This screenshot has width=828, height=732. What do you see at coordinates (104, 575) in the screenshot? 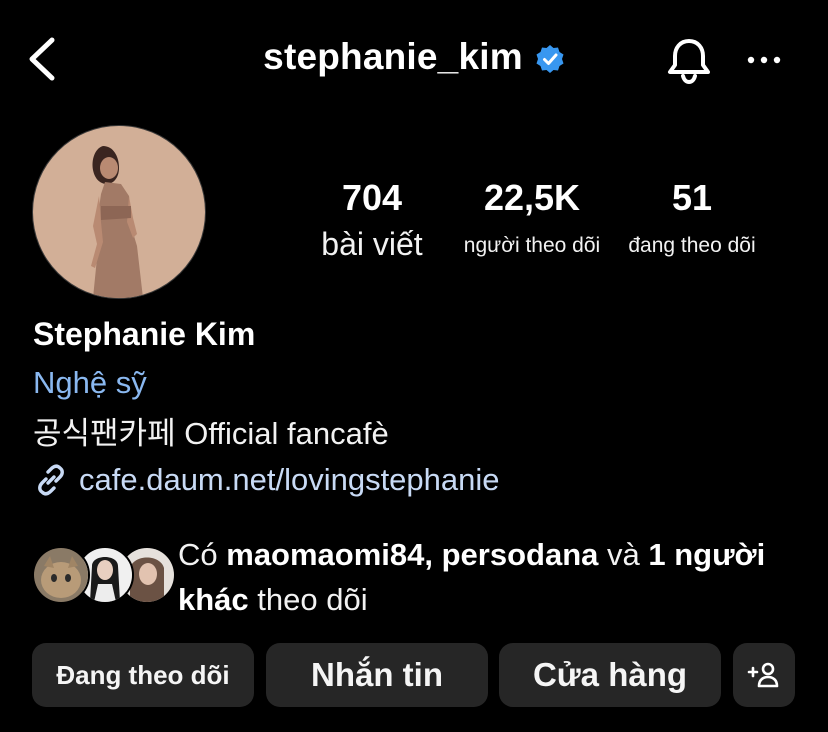
I see `mutual-followers-avatars` at bounding box center [104, 575].